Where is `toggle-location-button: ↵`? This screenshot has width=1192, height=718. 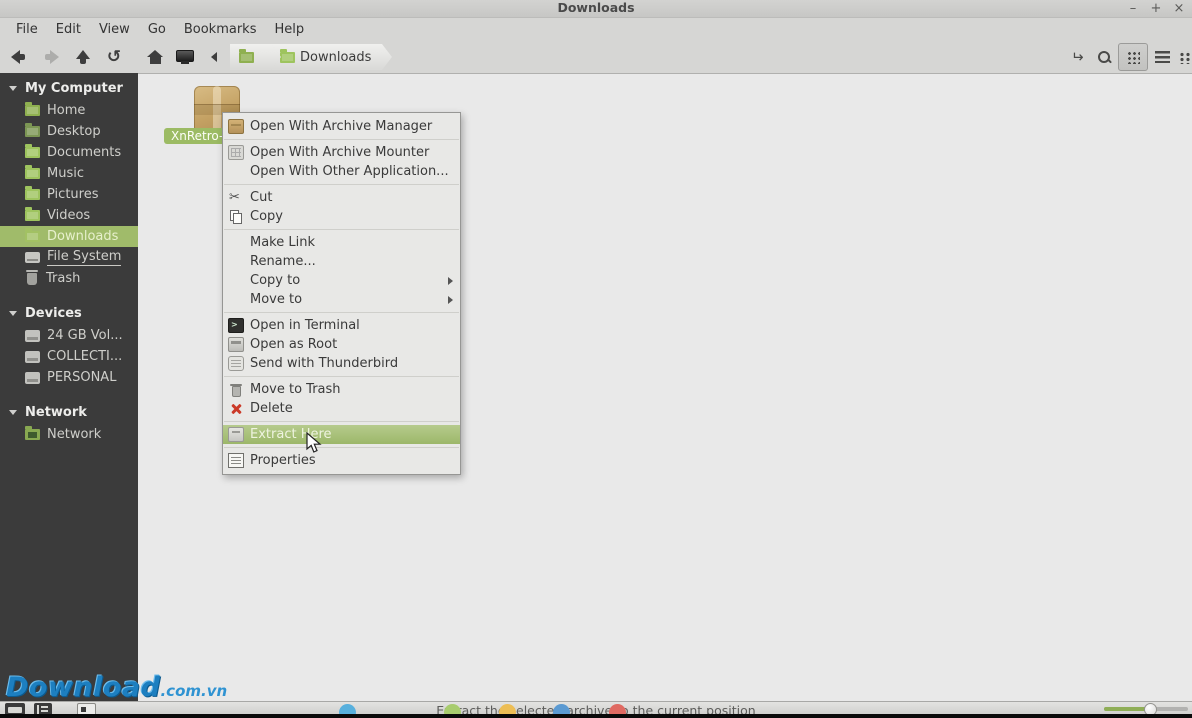 toggle-location-button: ↵ is located at coordinates (1077, 57).